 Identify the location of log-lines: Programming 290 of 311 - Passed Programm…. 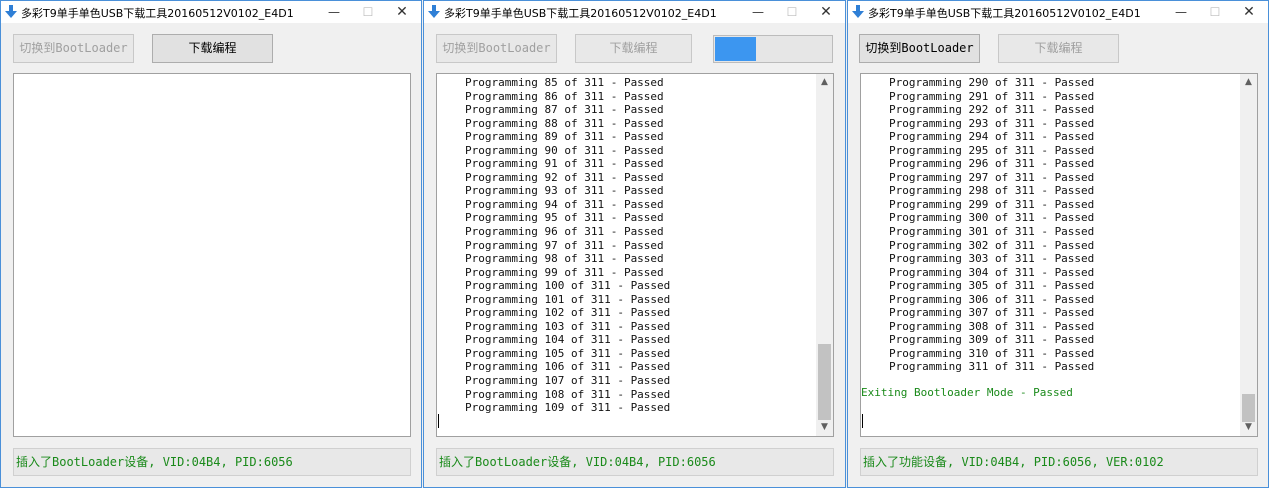
(992, 225).